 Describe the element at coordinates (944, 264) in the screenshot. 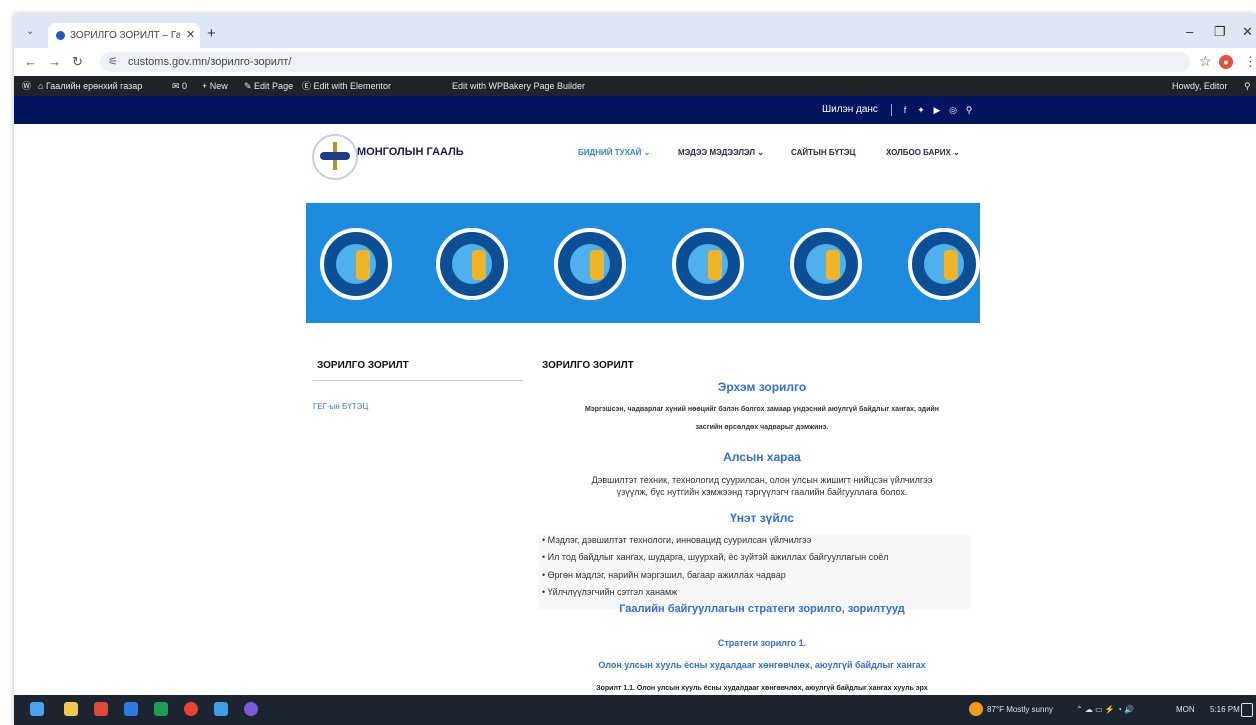

I see `chart-illustration` at that location.